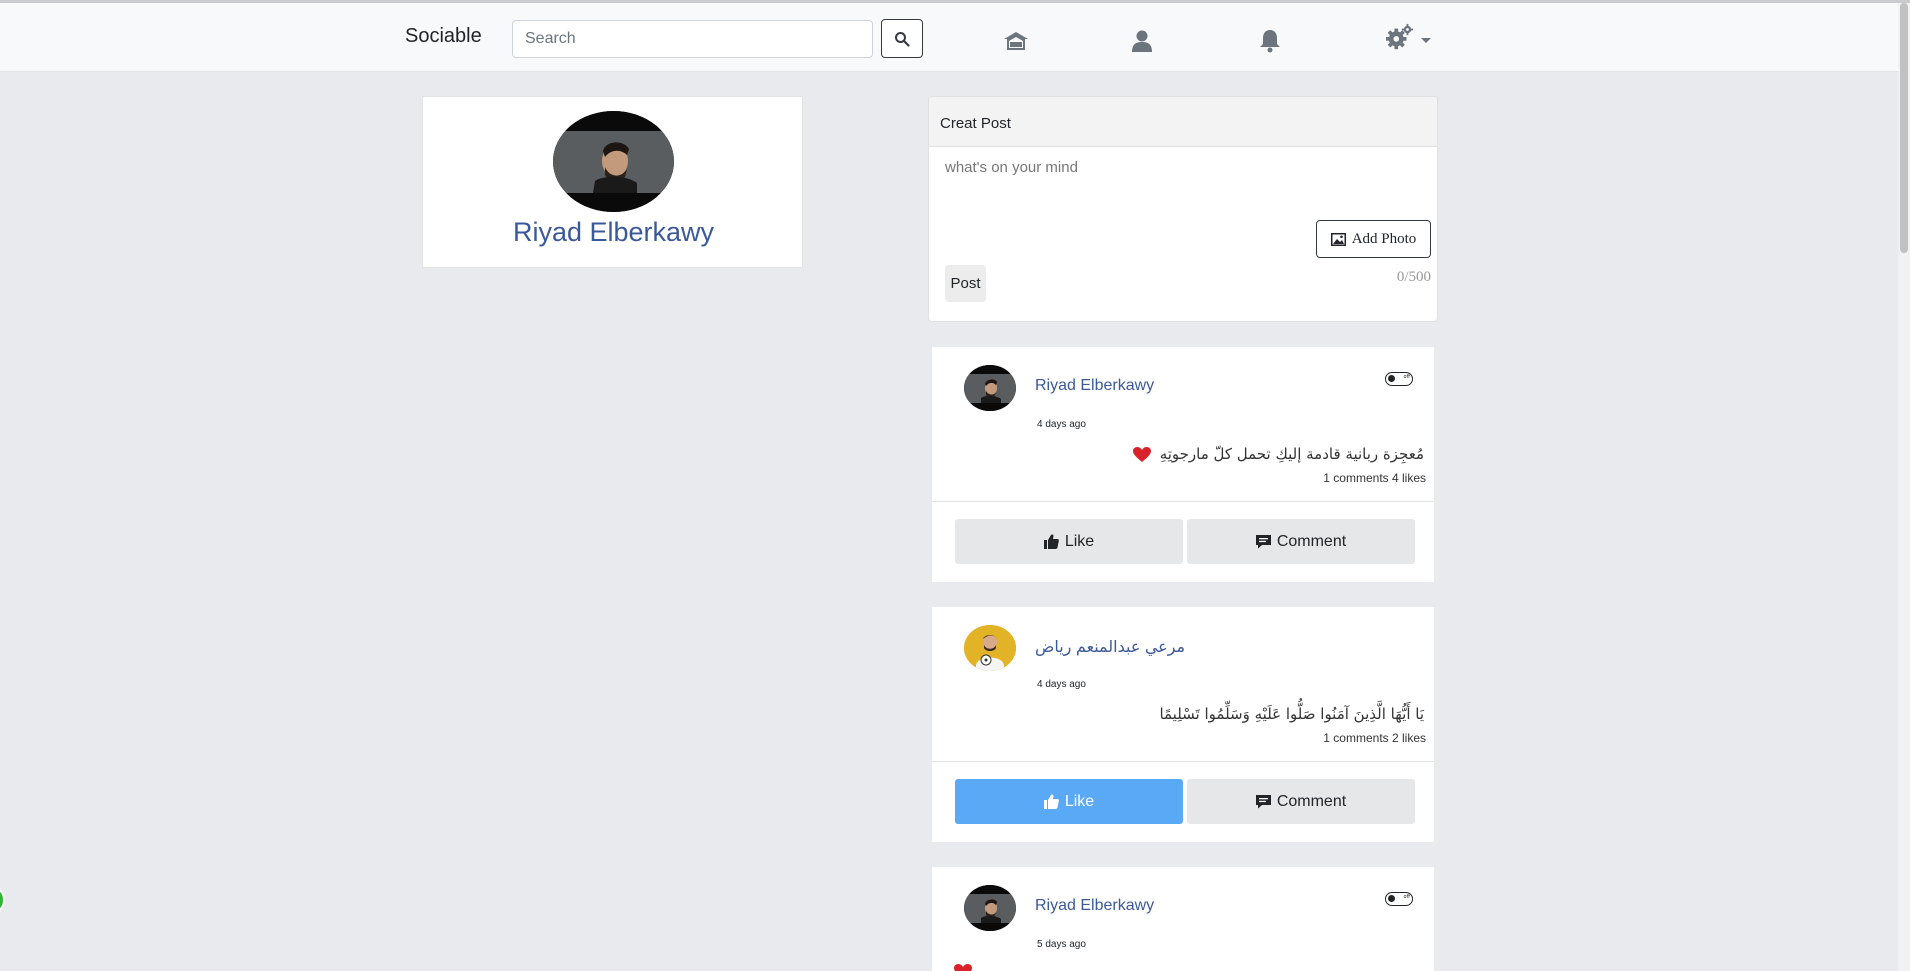  What do you see at coordinates (613, 161) in the screenshot?
I see `profile-avatar` at bounding box center [613, 161].